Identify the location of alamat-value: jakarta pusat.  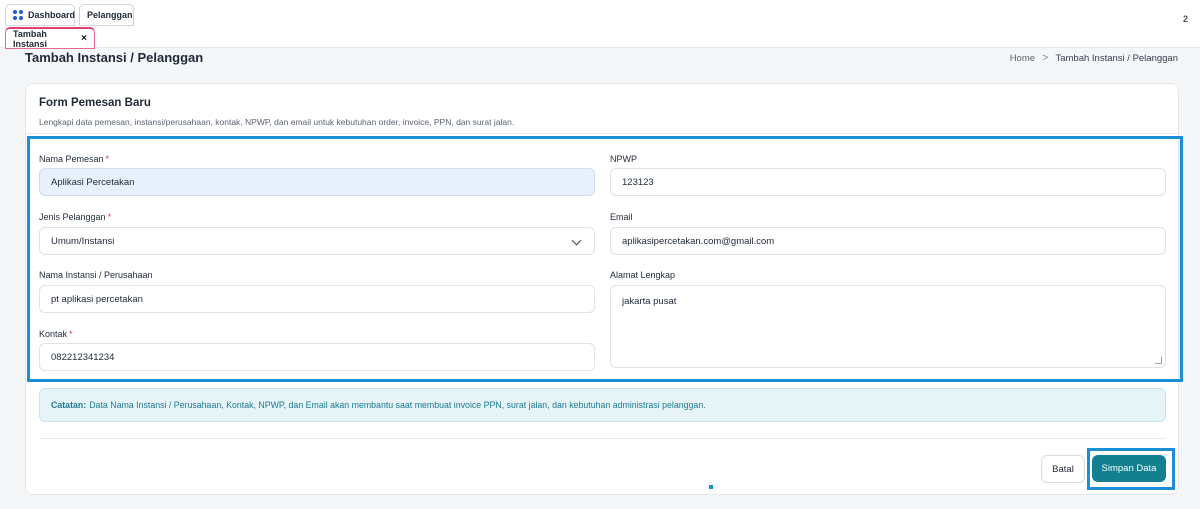
(649, 301).